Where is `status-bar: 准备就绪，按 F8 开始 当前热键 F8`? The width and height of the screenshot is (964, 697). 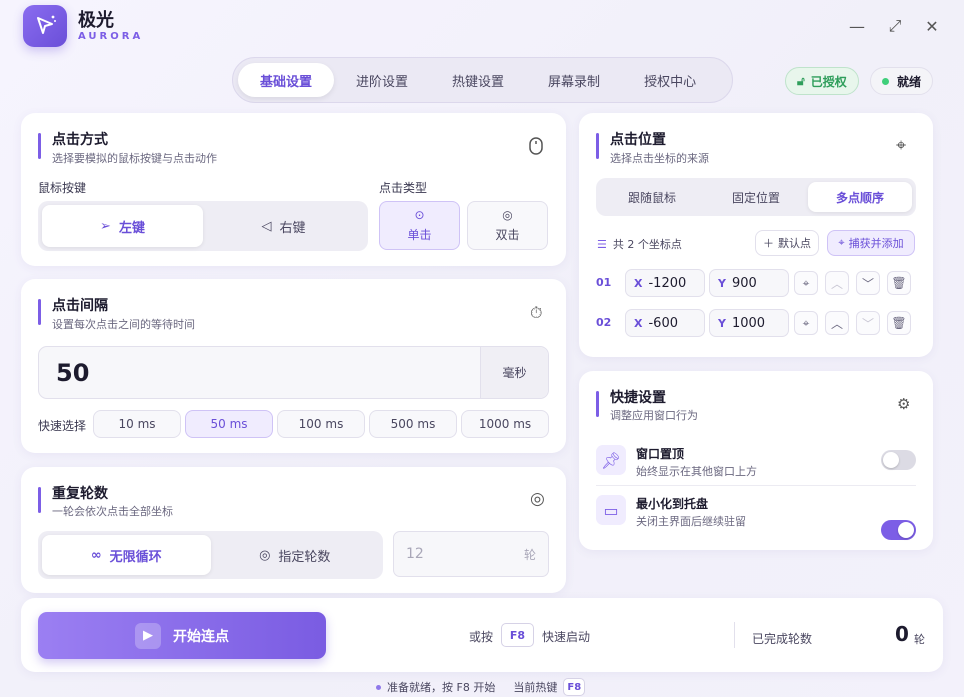
status-bar: 准备就绪，按 F8 开始 当前热键 F8 is located at coordinates (481, 687).